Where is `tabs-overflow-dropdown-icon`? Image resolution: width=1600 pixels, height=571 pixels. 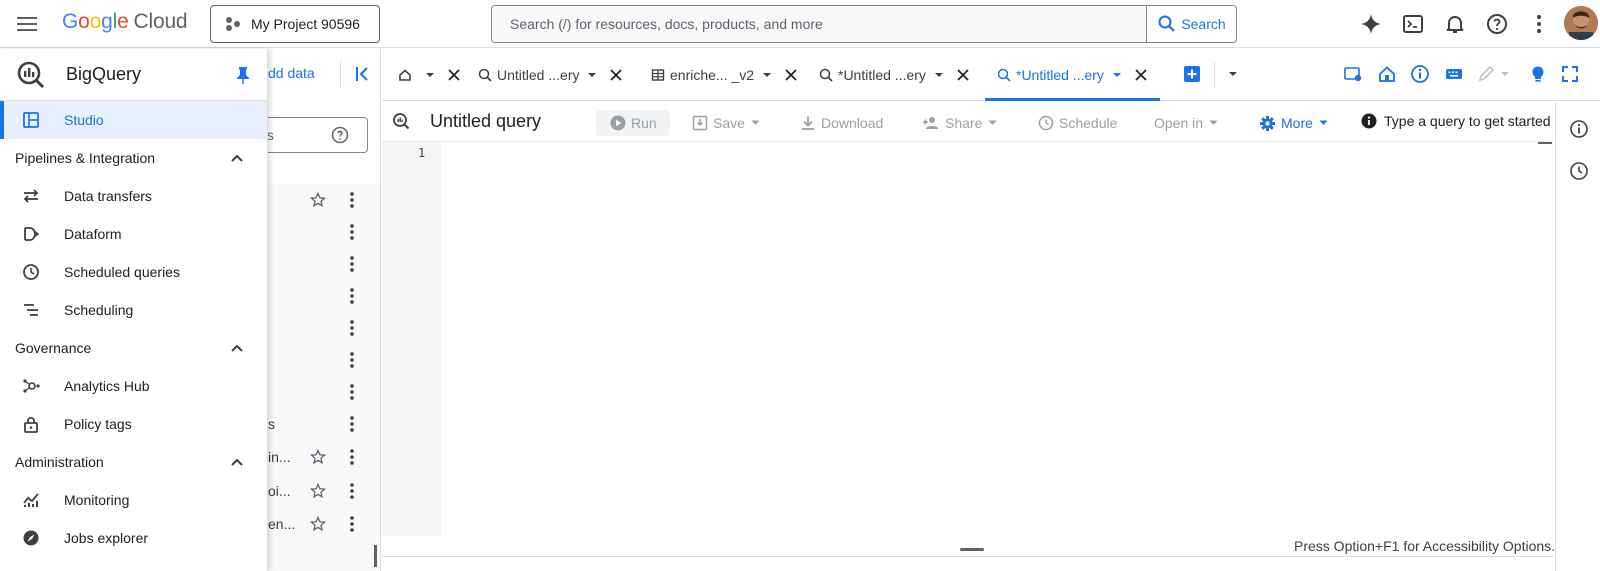 tabs-overflow-dropdown-icon is located at coordinates (1233, 74).